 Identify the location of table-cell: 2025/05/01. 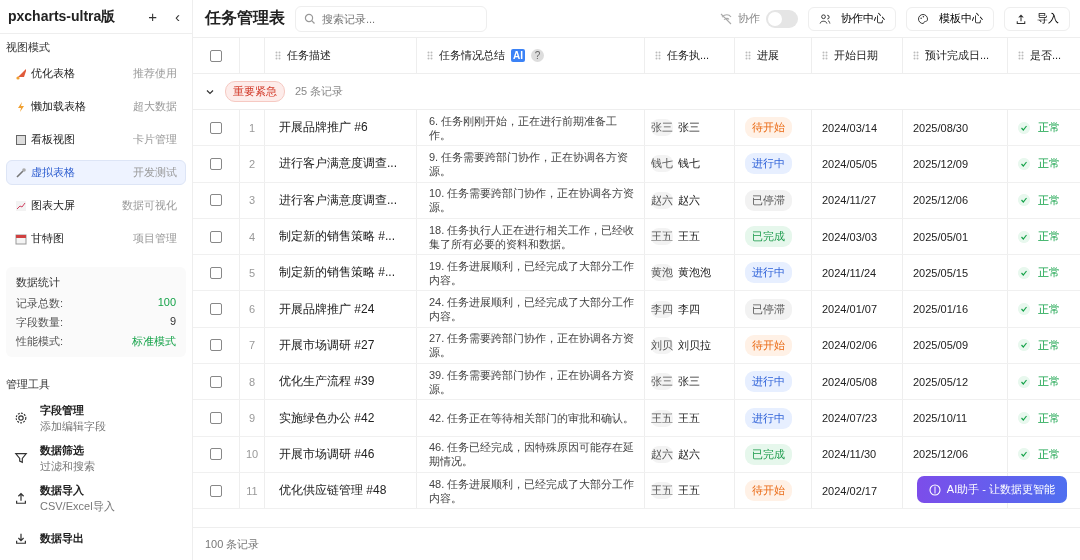
(941, 236).